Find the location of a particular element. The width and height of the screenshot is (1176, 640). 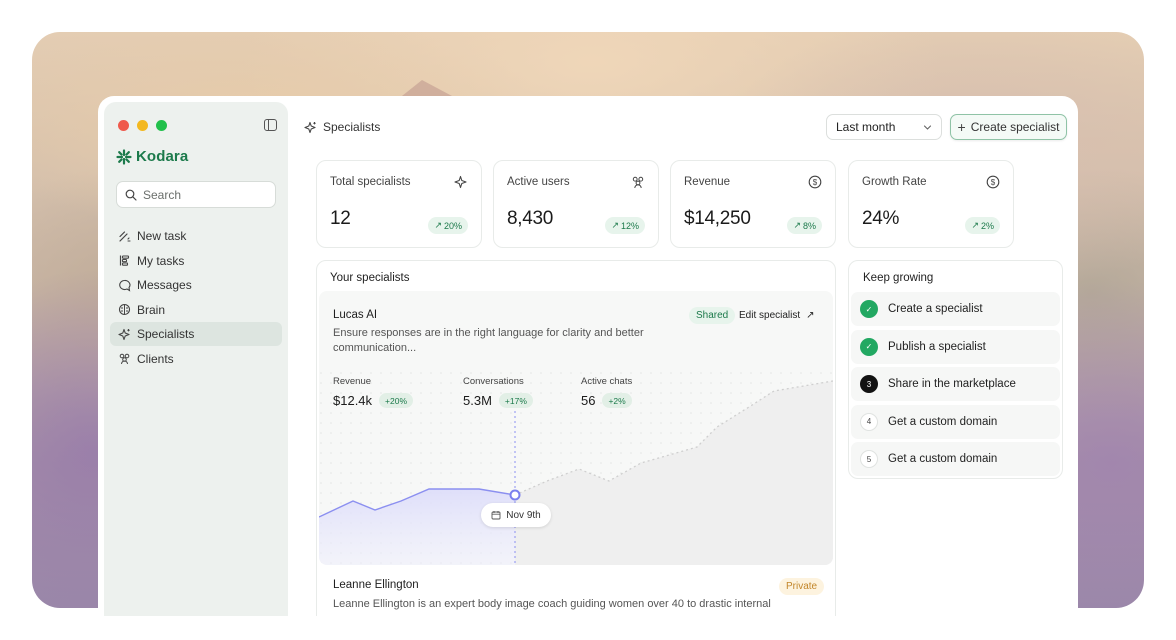

stat-value: 8,430 is located at coordinates (530, 218).